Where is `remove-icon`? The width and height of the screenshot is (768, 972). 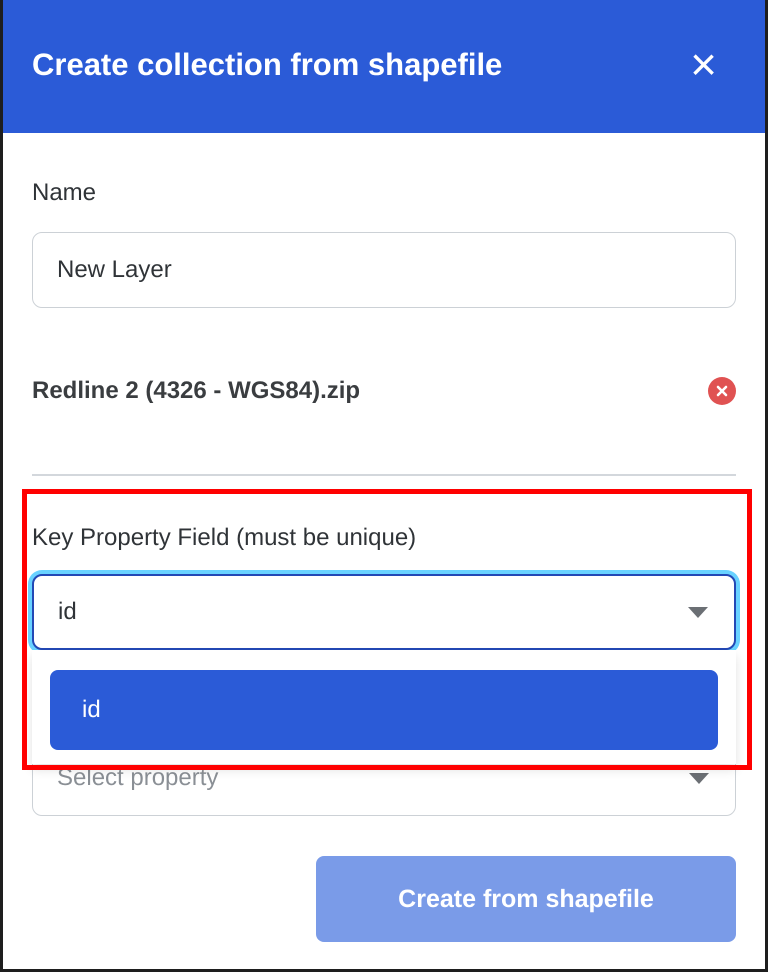 remove-icon is located at coordinates (722, 391).